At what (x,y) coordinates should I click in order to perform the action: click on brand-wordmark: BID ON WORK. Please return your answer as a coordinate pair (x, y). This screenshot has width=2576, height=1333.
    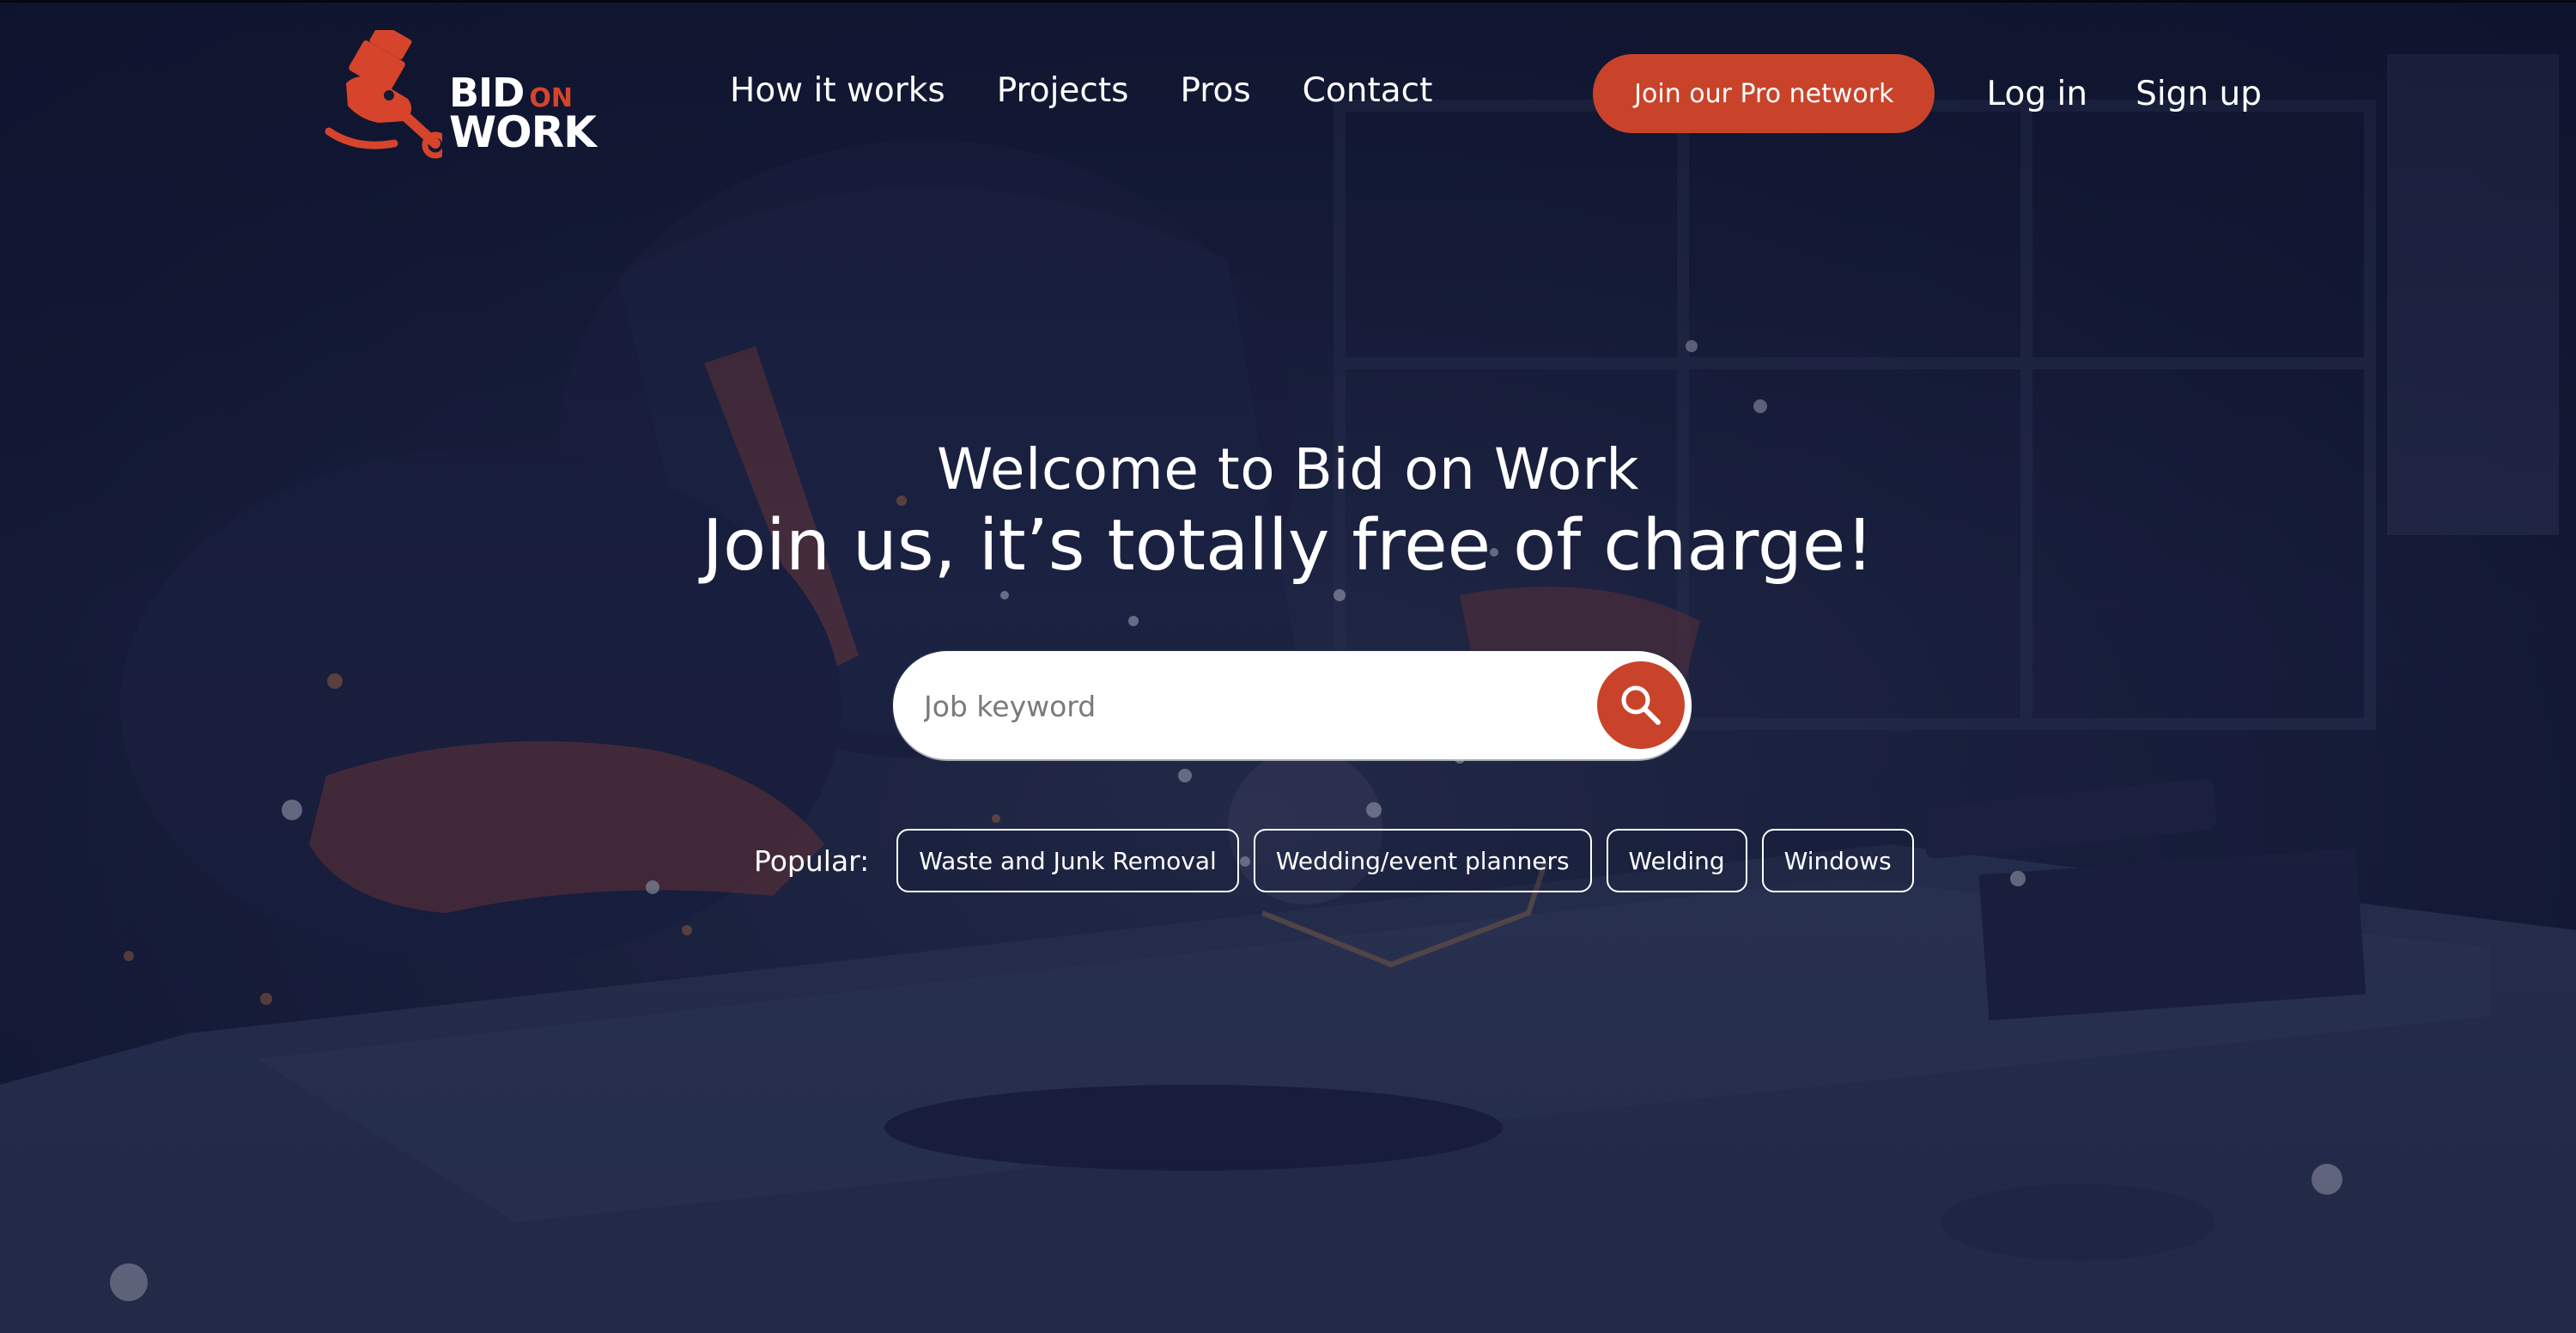
    Looking at the image, I should click on (523, 115).